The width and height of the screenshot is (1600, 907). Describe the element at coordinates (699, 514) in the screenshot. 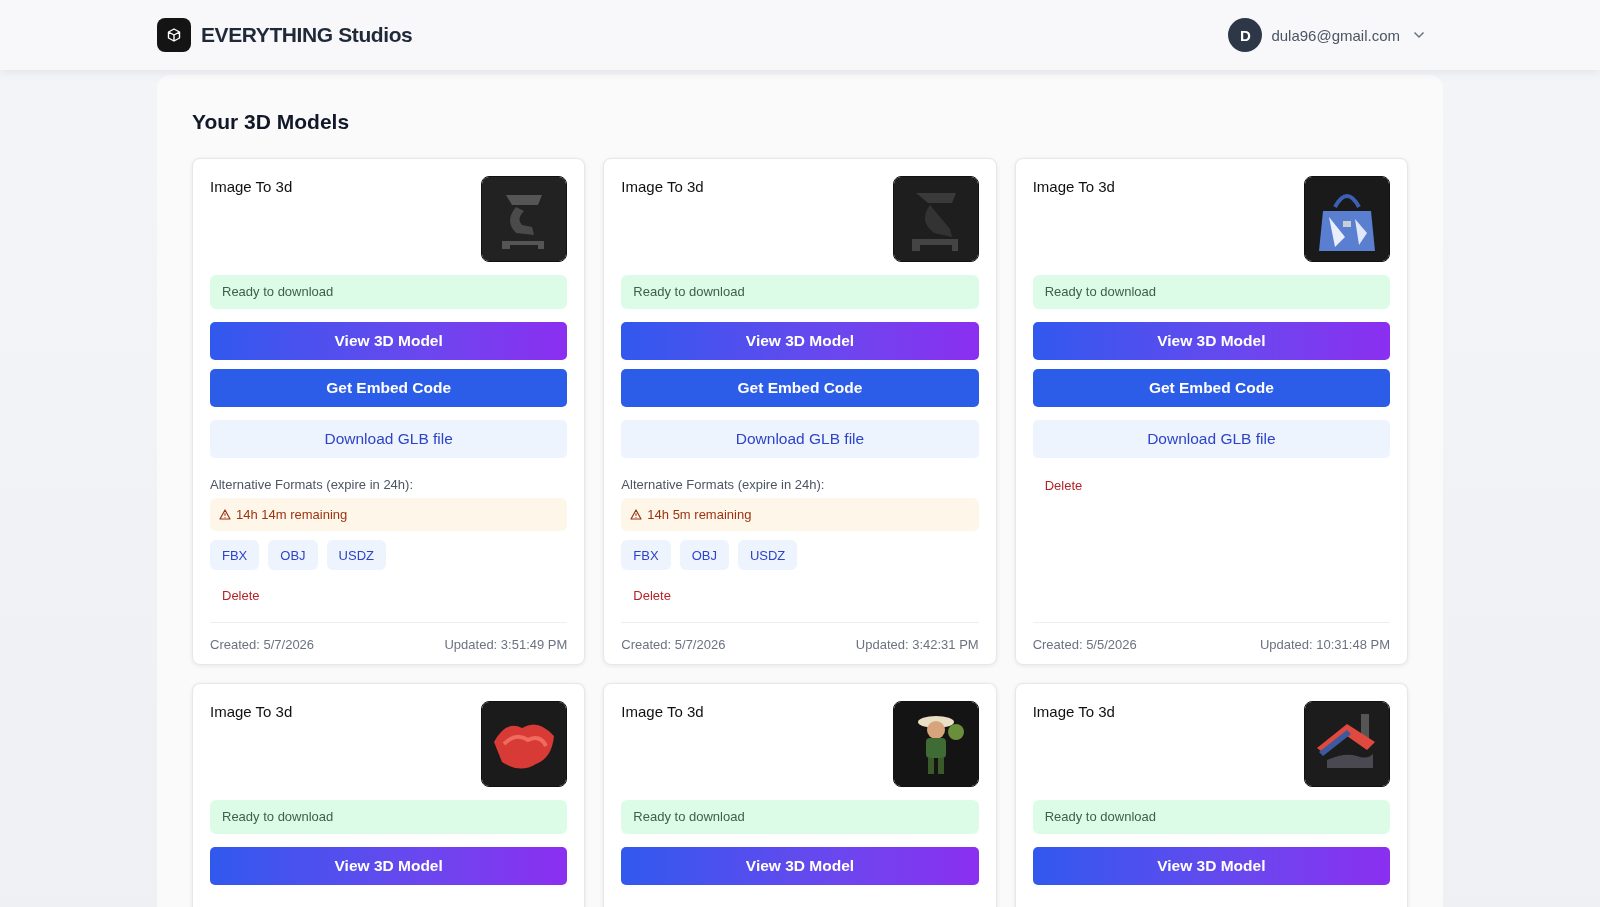

I see `expiry-text: 14h 5m remaining` at that location.